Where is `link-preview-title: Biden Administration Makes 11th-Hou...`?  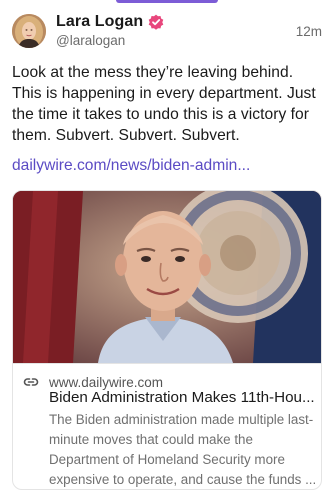
link-preview-title: Biden Administration Makes 11th-Hou... is located at coordinates (184, 397).